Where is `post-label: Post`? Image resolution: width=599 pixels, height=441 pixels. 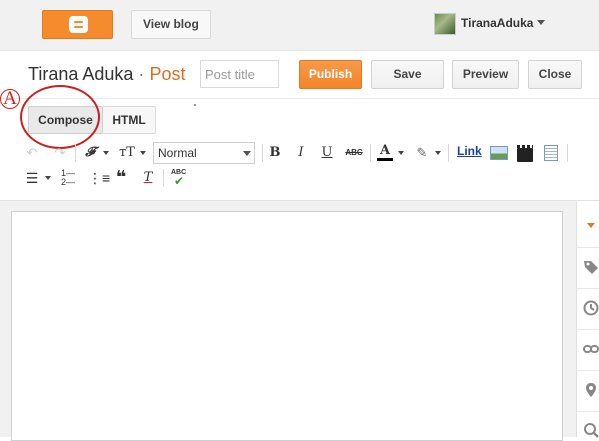
post-label: Post is located at coordinates (167, 74).